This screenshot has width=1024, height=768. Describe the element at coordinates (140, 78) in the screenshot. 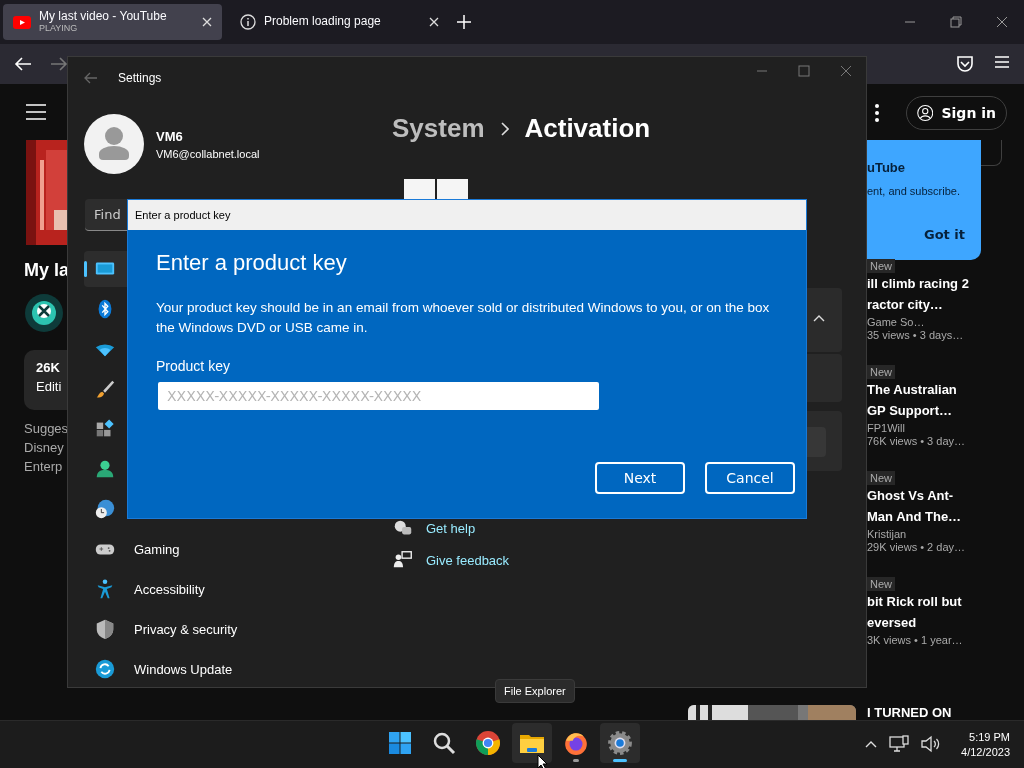

I see `window-title: Settings` at that location.